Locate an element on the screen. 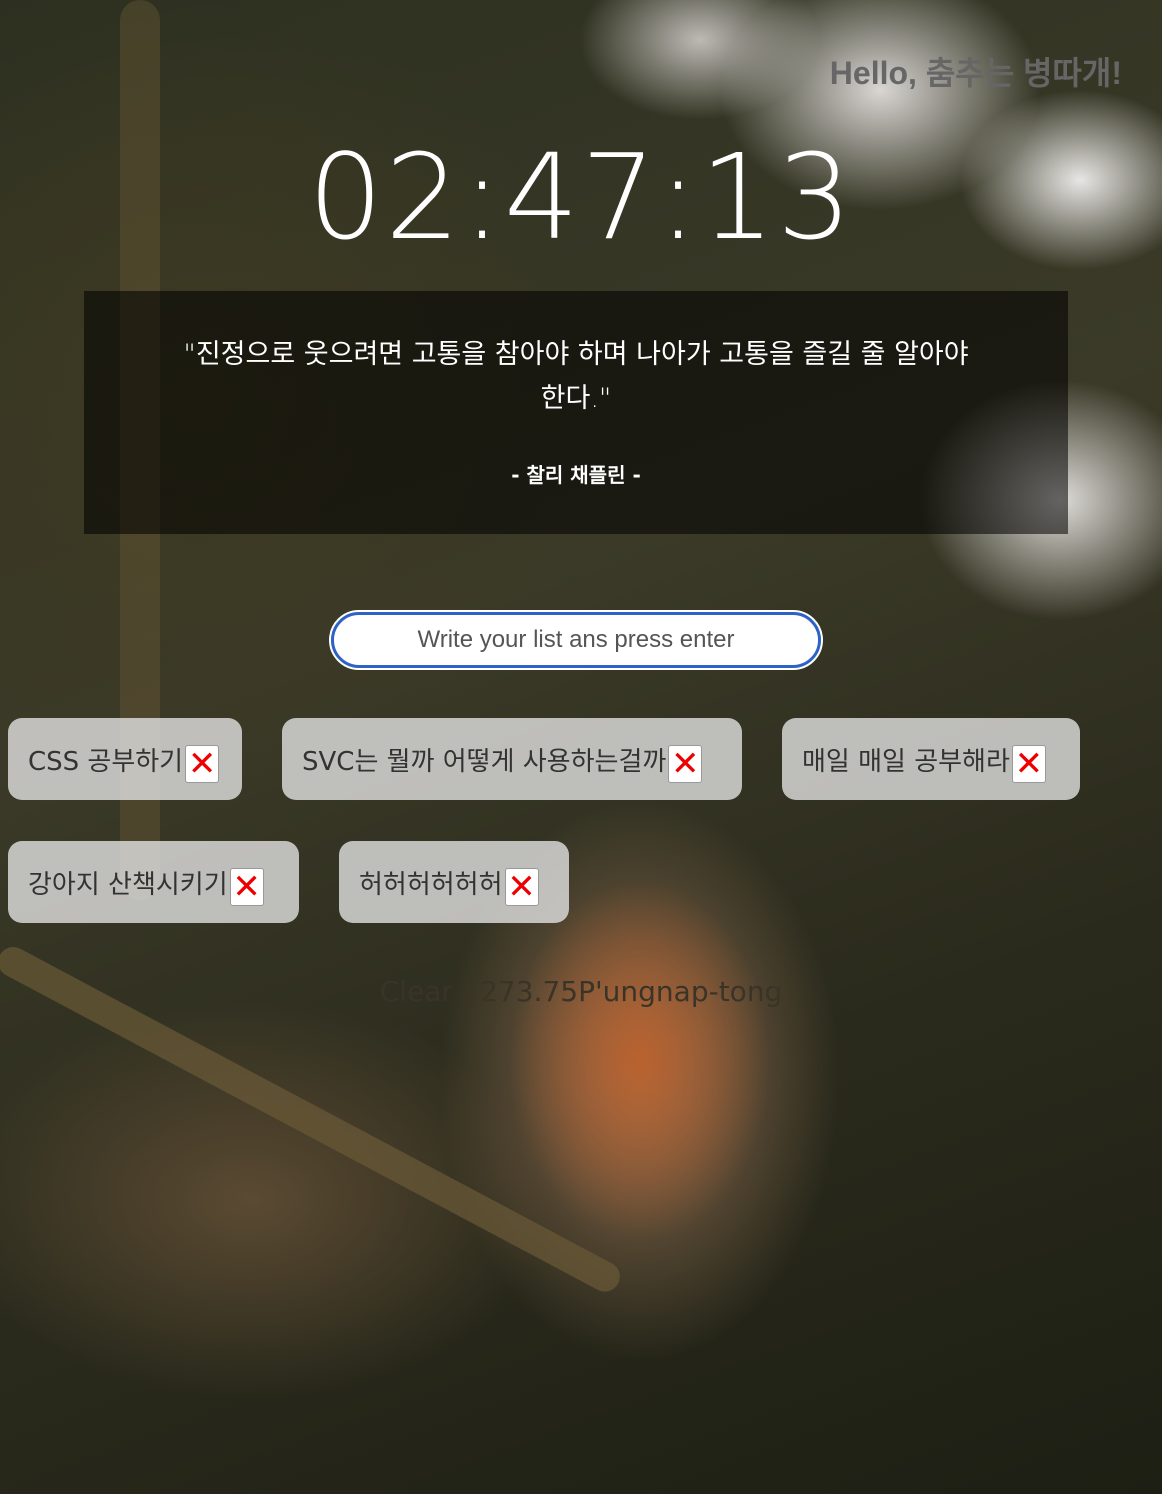 This screenshot has height=1494, width=1162. clock: 02:47:13 is located at coordinates (581, 197).